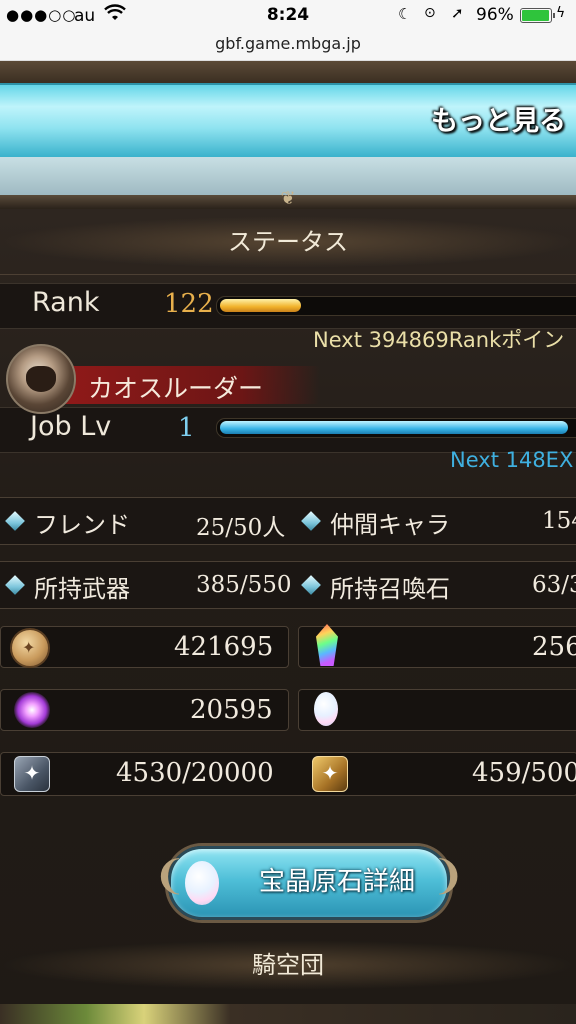  I want to click on section-heading-crew: 騎空団, so click(288, 965).